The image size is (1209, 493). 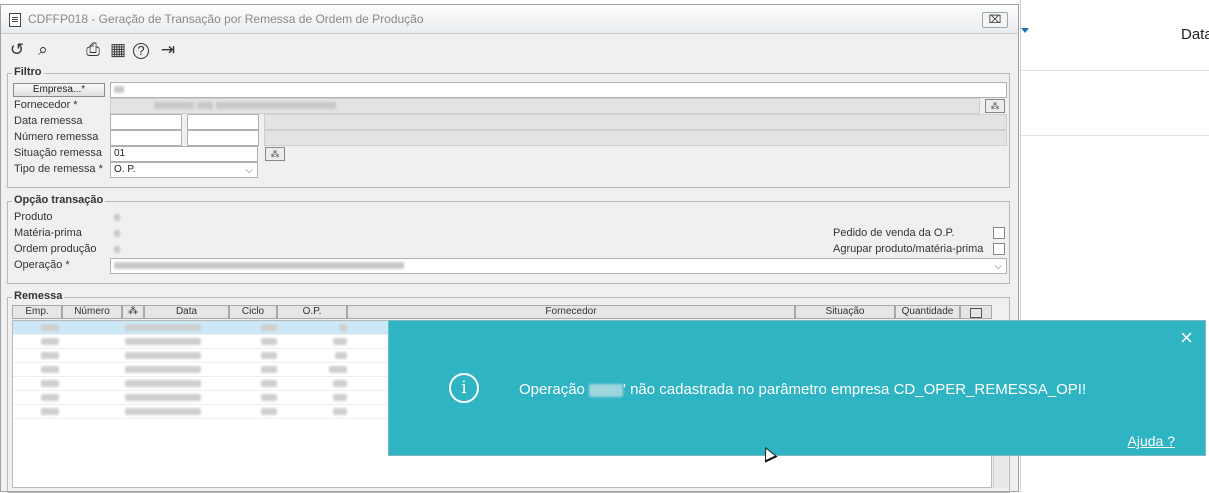 I want to click on exit-icon: ⇥, so click(x=168, y=50).